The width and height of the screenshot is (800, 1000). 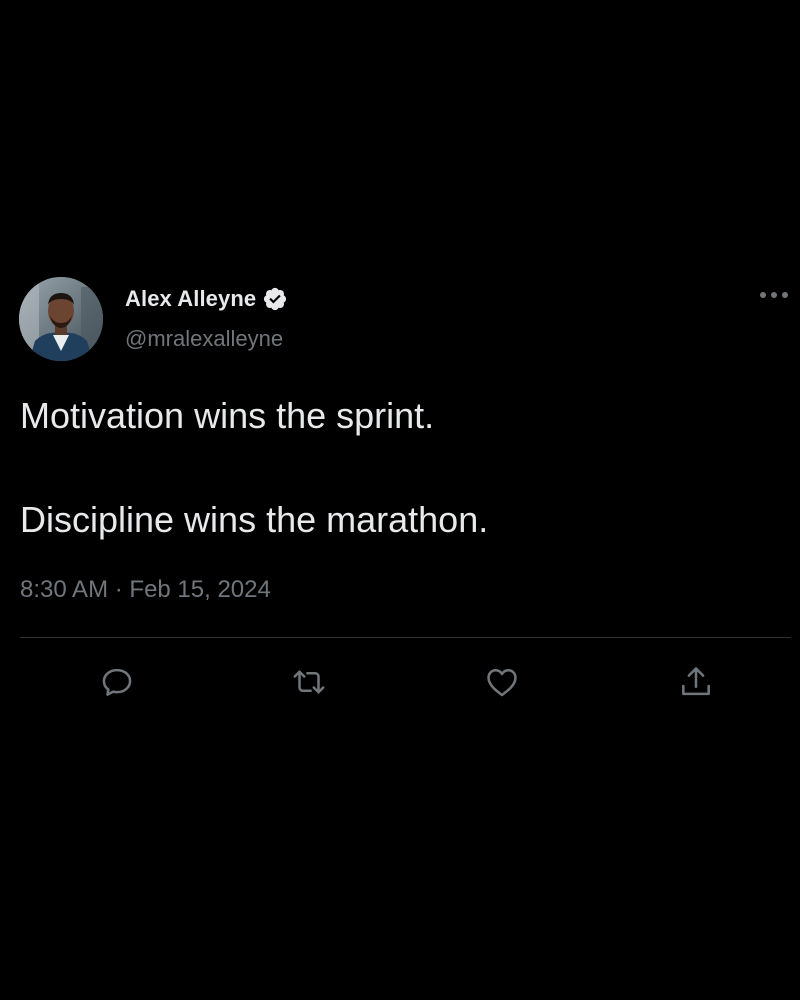 I want to click on retweet-icon, so click(x=309, y=682).